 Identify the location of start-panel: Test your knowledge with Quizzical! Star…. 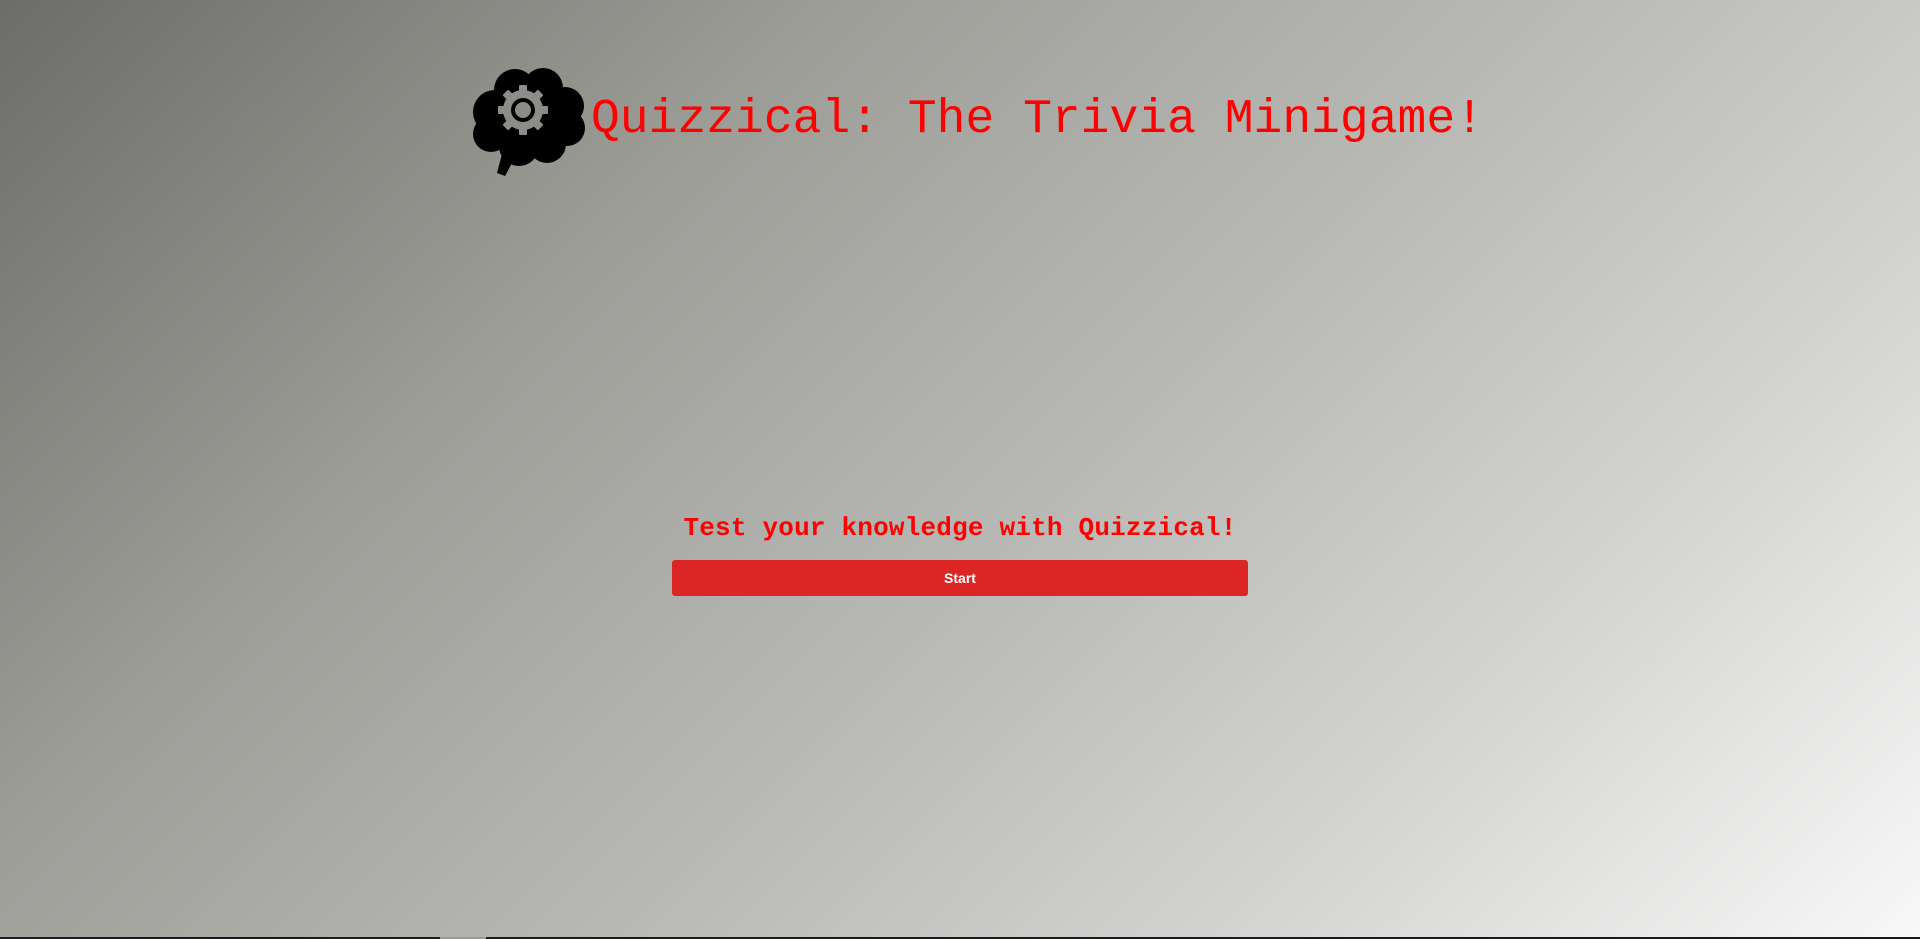
(960, 552).